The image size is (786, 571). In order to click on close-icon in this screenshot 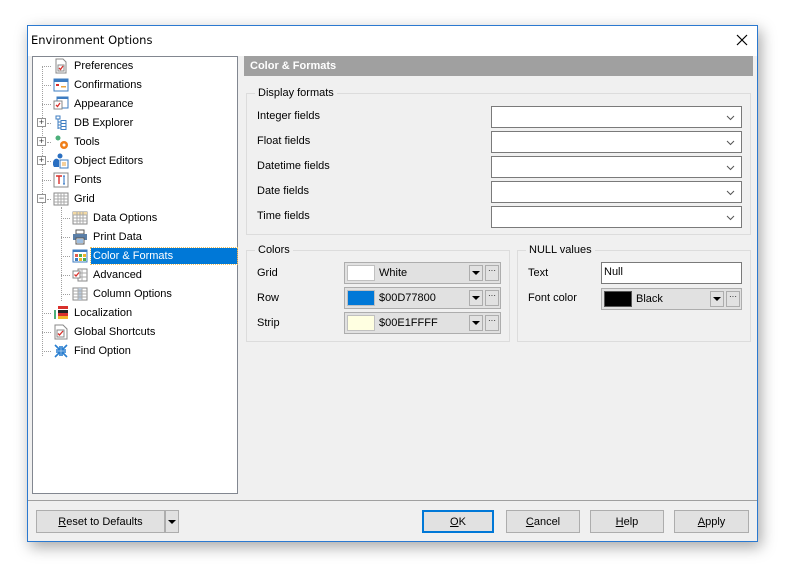, I will do `click(742, 40)`.